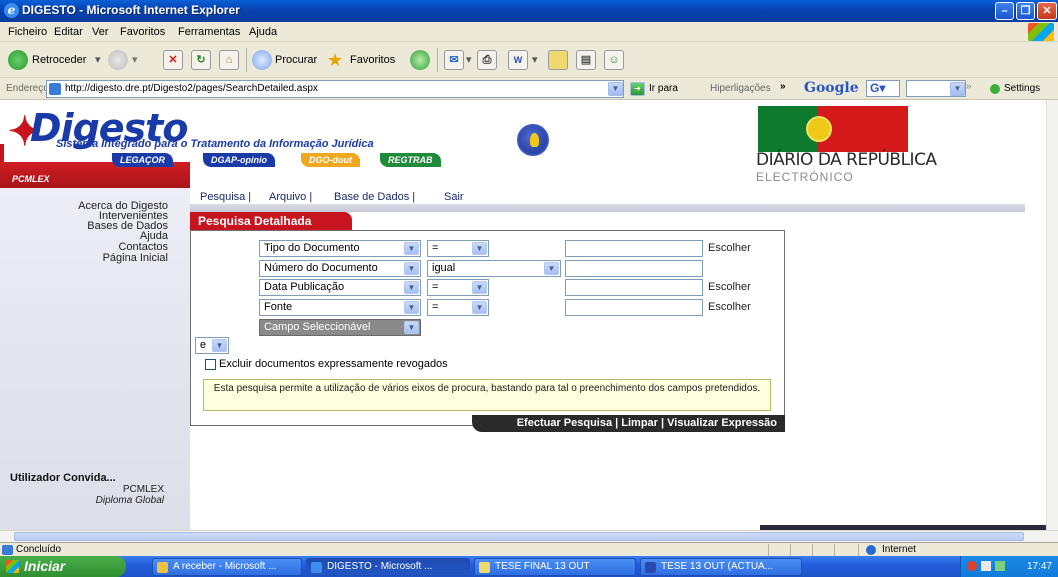 Image resolution: width=1058 pixels, height=577 pixels. What do you see at coordinates (59, 60) in the screenshot?
I see `back-button: Retroceder` at bounding box center [59, 60].